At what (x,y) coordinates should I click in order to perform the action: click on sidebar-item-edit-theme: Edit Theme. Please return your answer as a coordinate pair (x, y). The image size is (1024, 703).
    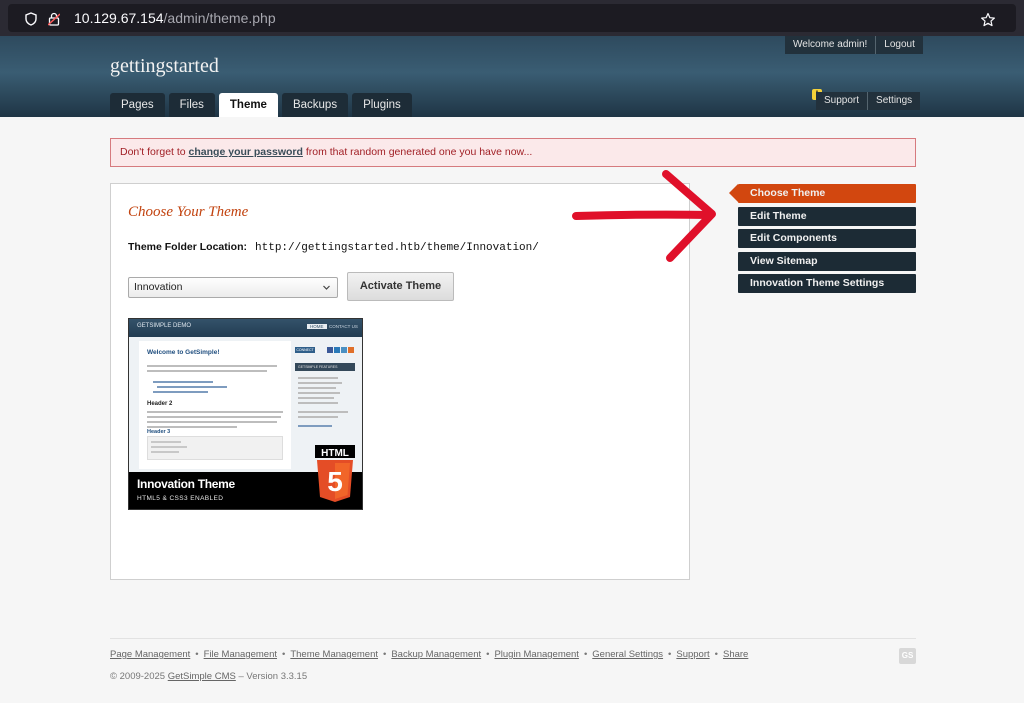
    Looking at the image, I should click on (827, 216).